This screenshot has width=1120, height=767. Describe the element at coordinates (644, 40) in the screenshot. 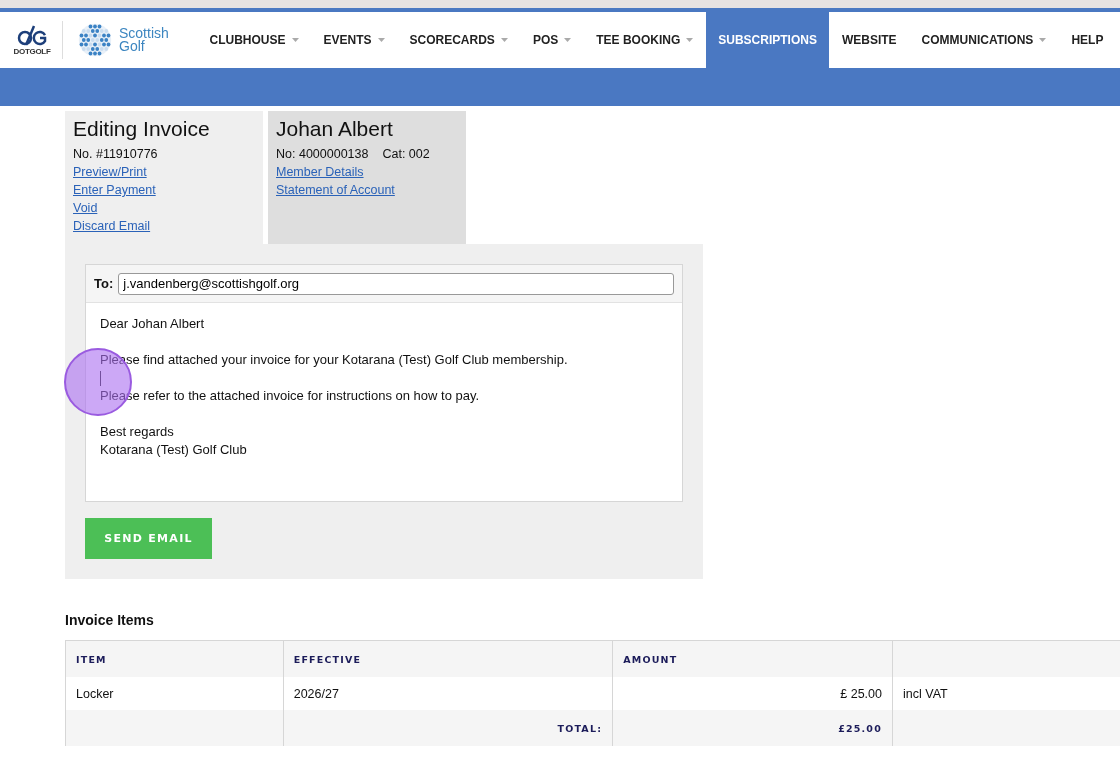

I see `nav-tab: TEE BOOKING` at that location.